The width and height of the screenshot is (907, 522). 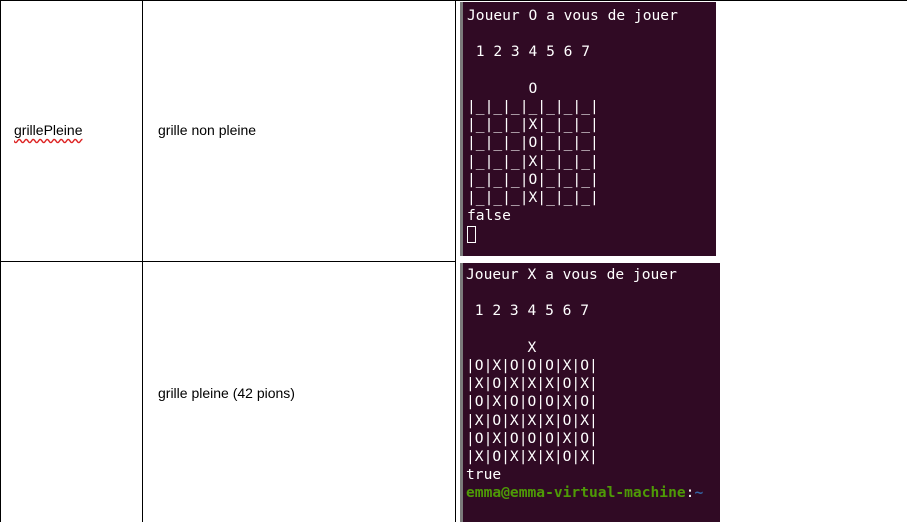 What do you see at coordinates (484, 475) in the screenshot?
I see `result-line: true` at bounding box center [484, 475].